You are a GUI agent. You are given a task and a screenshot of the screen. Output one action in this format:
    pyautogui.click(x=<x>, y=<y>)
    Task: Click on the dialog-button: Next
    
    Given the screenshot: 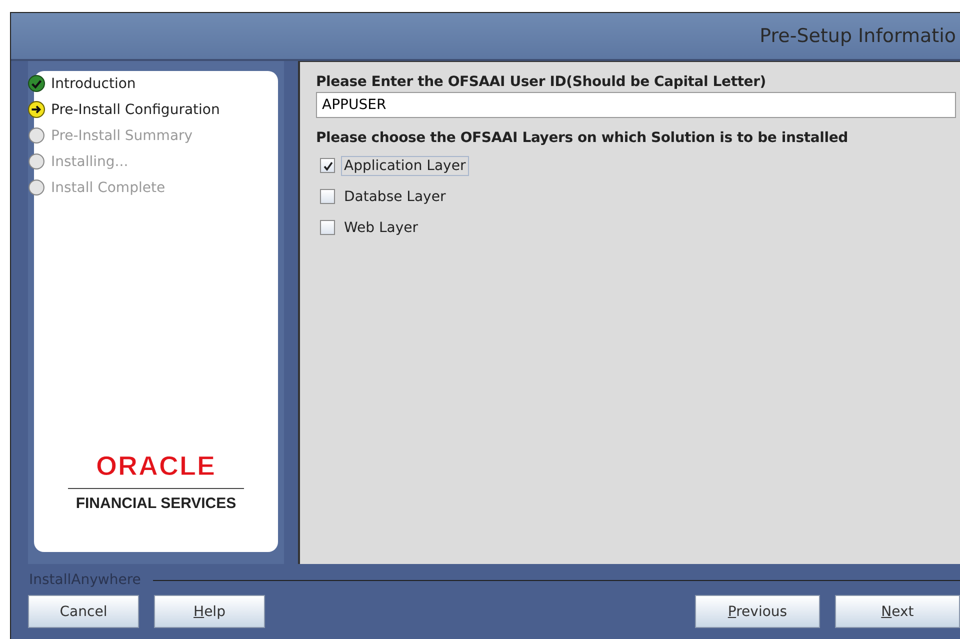 What is the action you would take?
    pyautogui.click(x=897, y=611)
    